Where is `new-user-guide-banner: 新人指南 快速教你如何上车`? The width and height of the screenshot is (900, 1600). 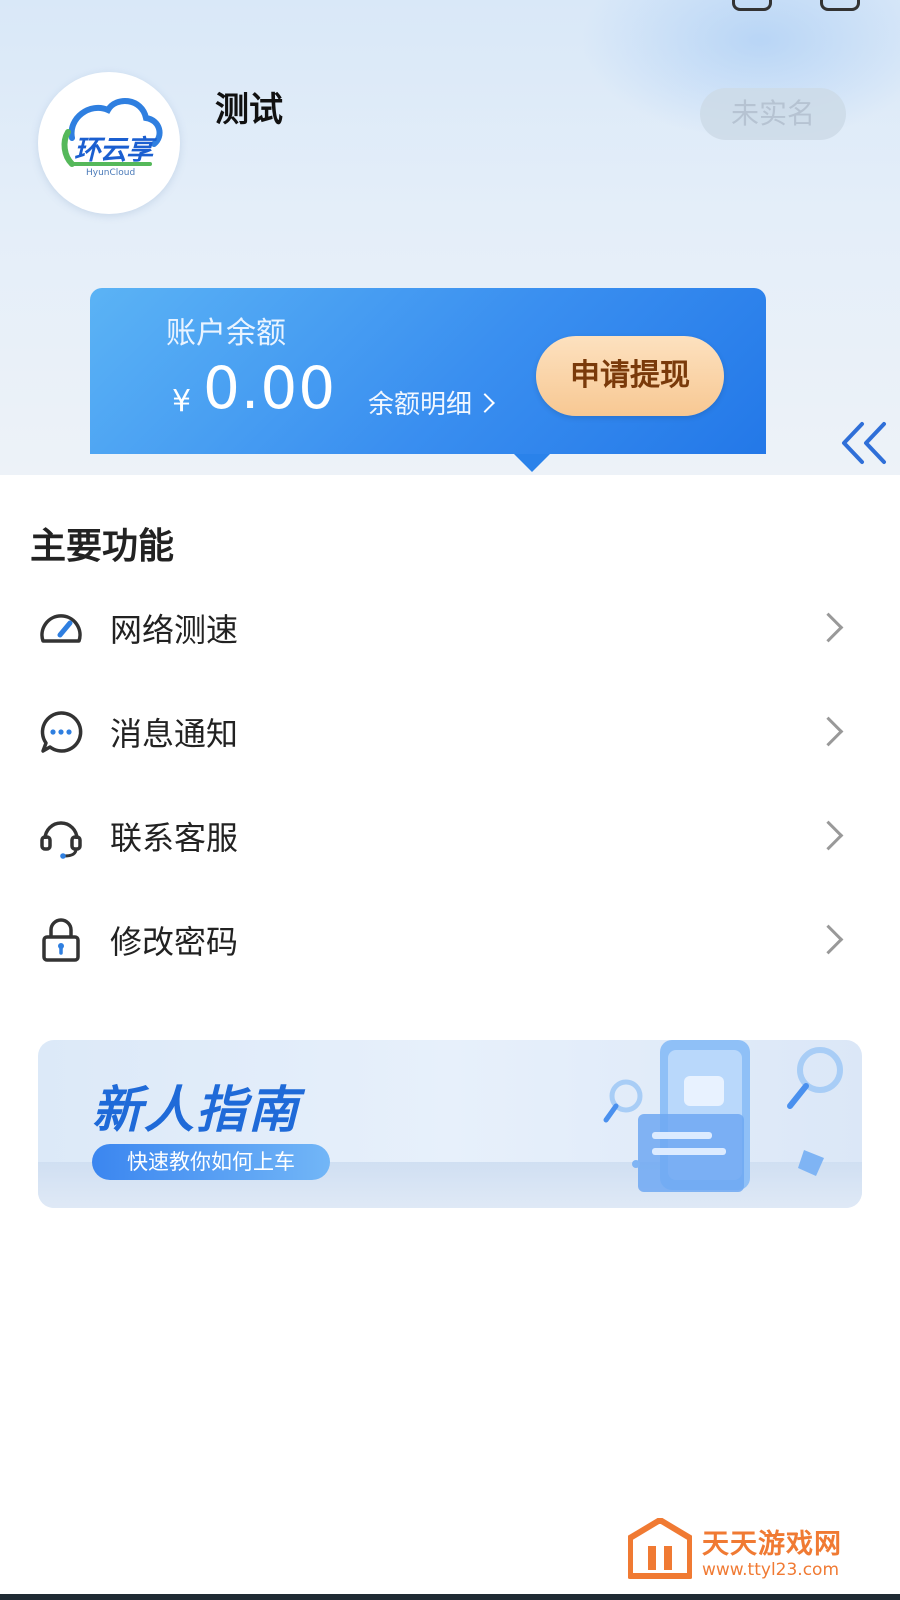 new-user-guide-banner: 新人指南 快速教你如何上车 is located at coordinates (450, 1124).